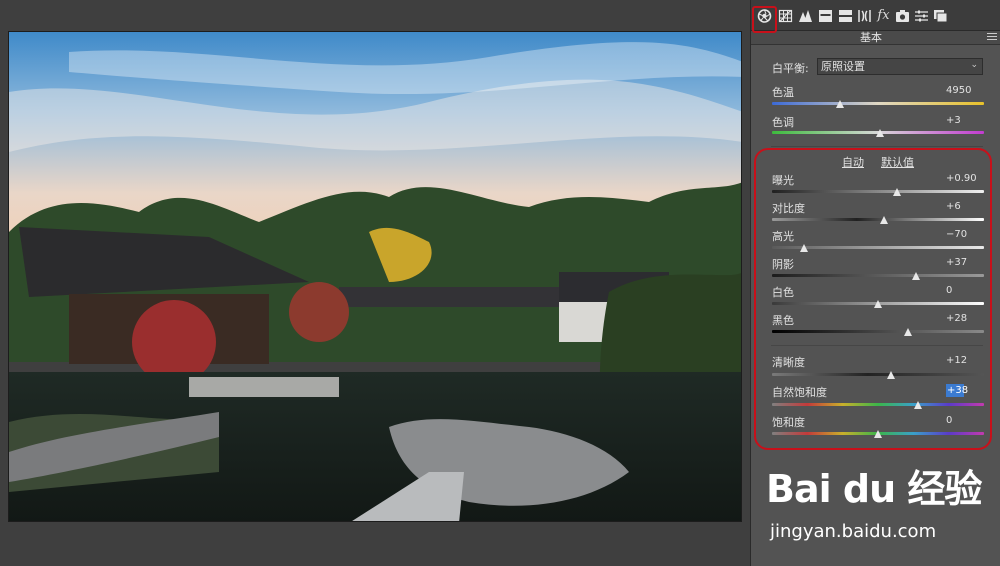 This screenshot has height=566, width=1000. What do you see at coordinates (877, 146) in the screenshot?
I see `divider` at bounding box center [877, 146].